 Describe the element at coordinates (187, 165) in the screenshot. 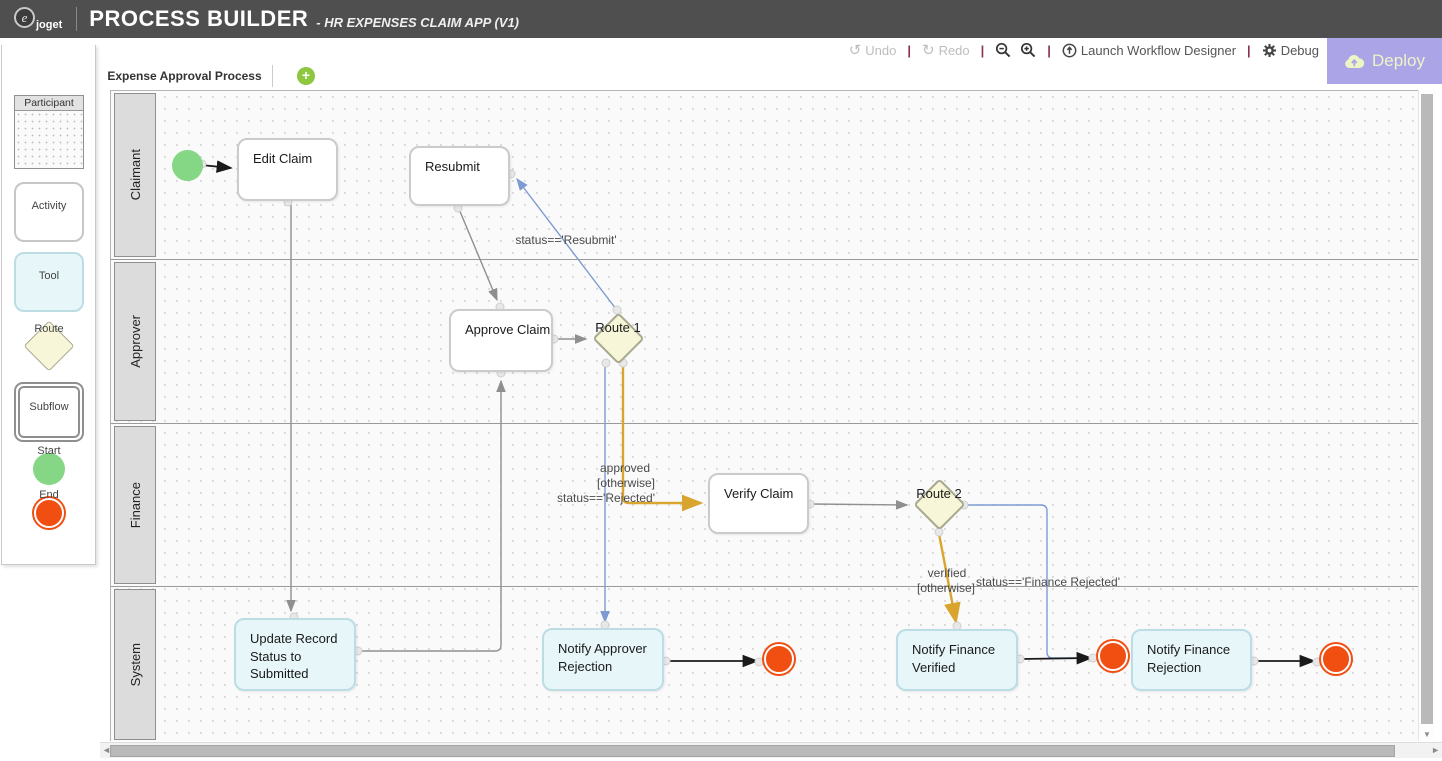

I see `node-start` at that location.